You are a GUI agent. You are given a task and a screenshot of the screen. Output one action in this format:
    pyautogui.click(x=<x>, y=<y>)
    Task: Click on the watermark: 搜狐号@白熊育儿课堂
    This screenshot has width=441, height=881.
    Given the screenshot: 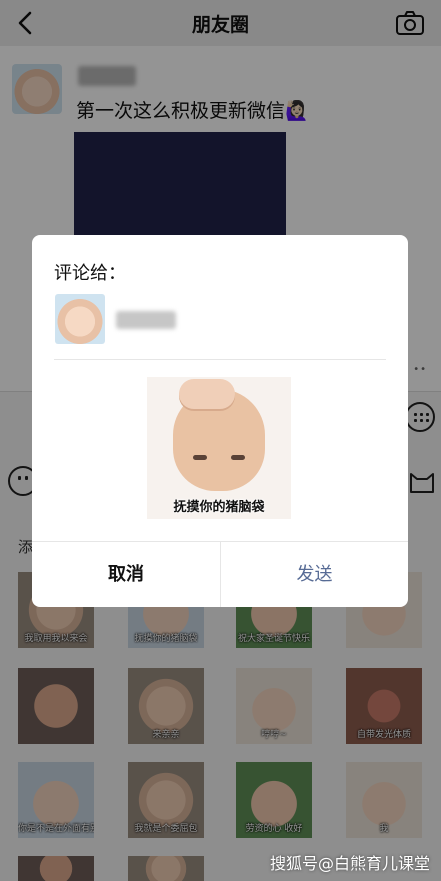 What is the action you would take?
    pyautogui.click(x=350, y=863)
    